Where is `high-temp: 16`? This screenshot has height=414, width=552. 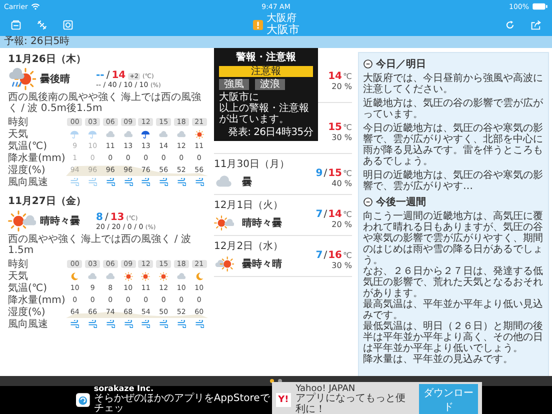 high-temp: 16 is located at coordinates (335, 255).